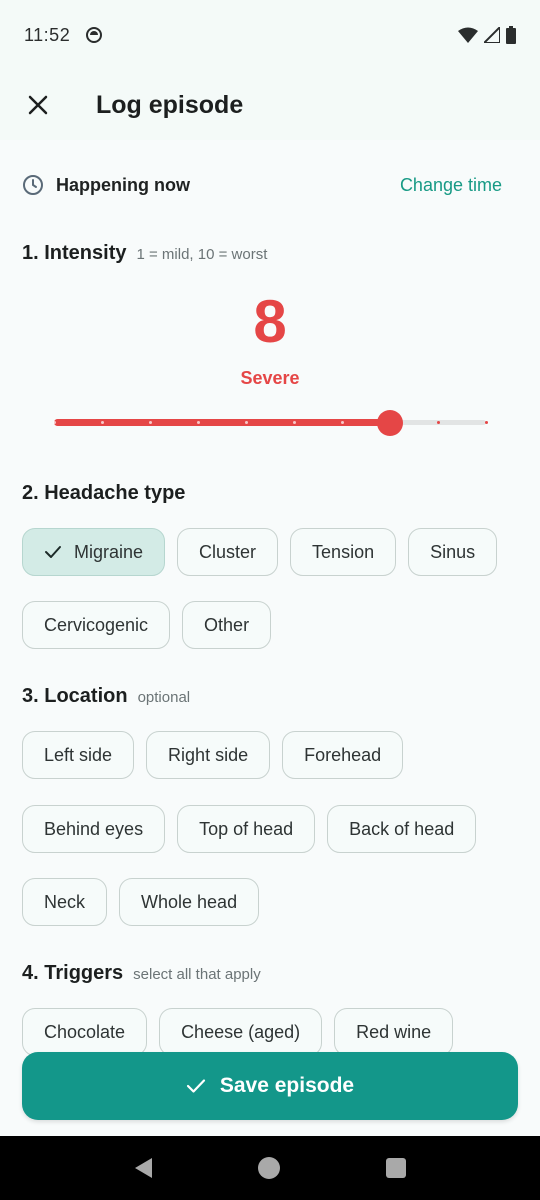 Image resolution: width=540 pixels, height=1200 pixels. What do you see at coordinates (123, 184) in the screenshot?
I see `time-label: Happening now` at bounding box center [123, 184].